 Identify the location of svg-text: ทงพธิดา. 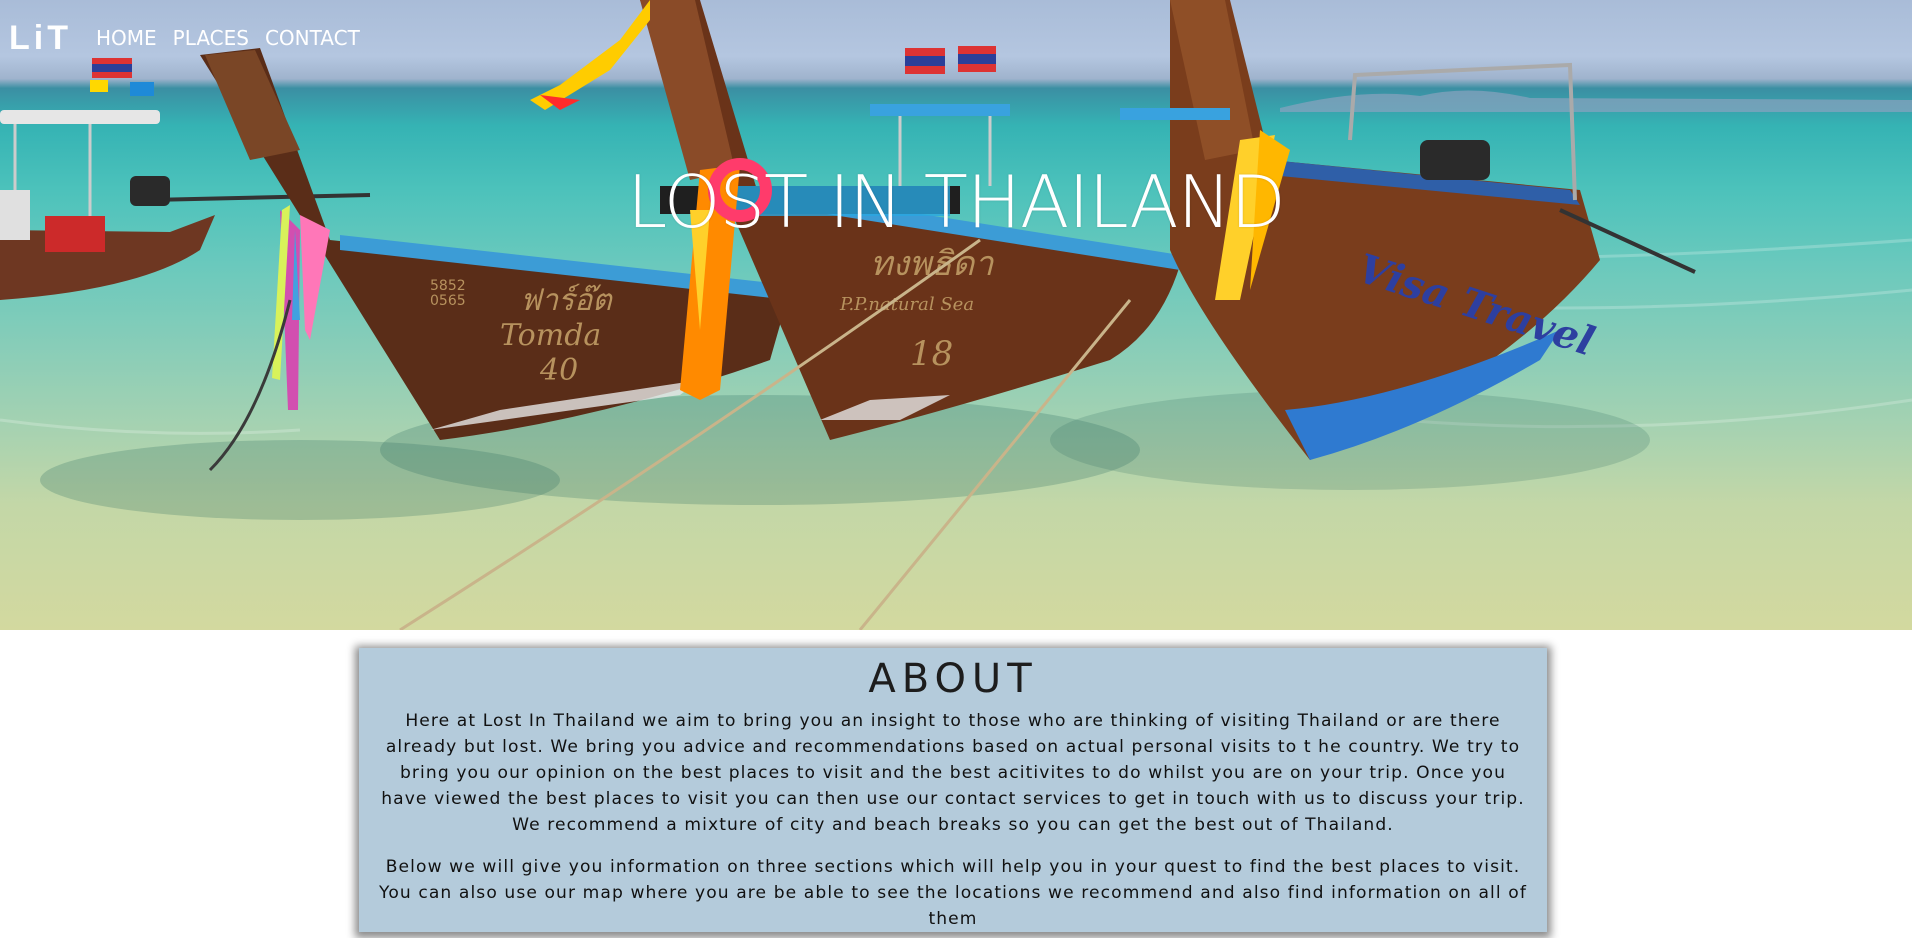
(932, 264).